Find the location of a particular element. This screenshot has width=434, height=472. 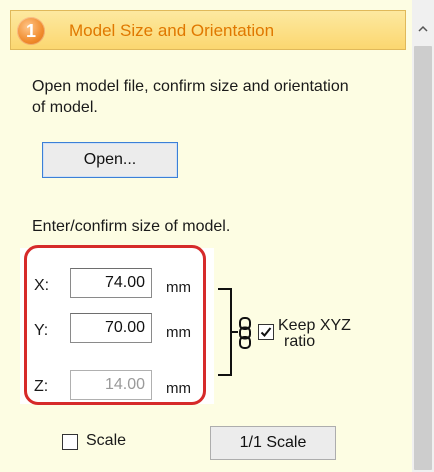

size-fields-highlight is located at coordinates (115, 325).